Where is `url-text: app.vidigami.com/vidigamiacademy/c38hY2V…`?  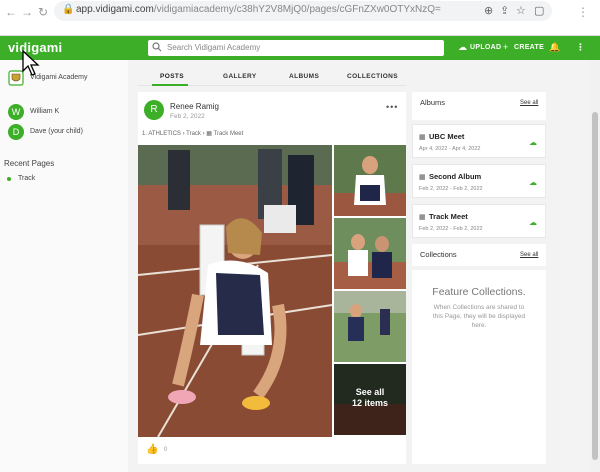
url-text: app.vidigami.com/vidigamiacademy/c38hY2V… is located at coordinates (258, 9).